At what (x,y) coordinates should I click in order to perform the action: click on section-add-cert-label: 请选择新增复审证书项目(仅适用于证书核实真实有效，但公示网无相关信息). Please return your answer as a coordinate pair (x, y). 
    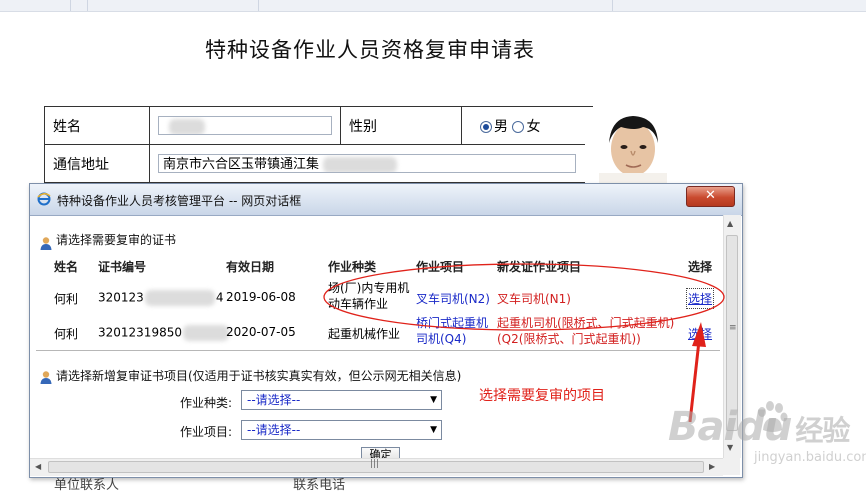
    Looking at the image, I should click on (259, 376).